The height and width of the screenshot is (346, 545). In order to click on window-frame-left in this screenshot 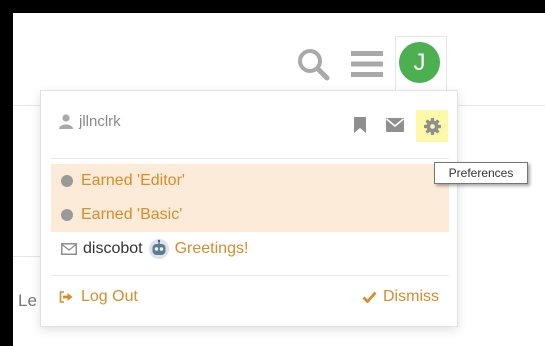, I will do `click(6, 173)`.